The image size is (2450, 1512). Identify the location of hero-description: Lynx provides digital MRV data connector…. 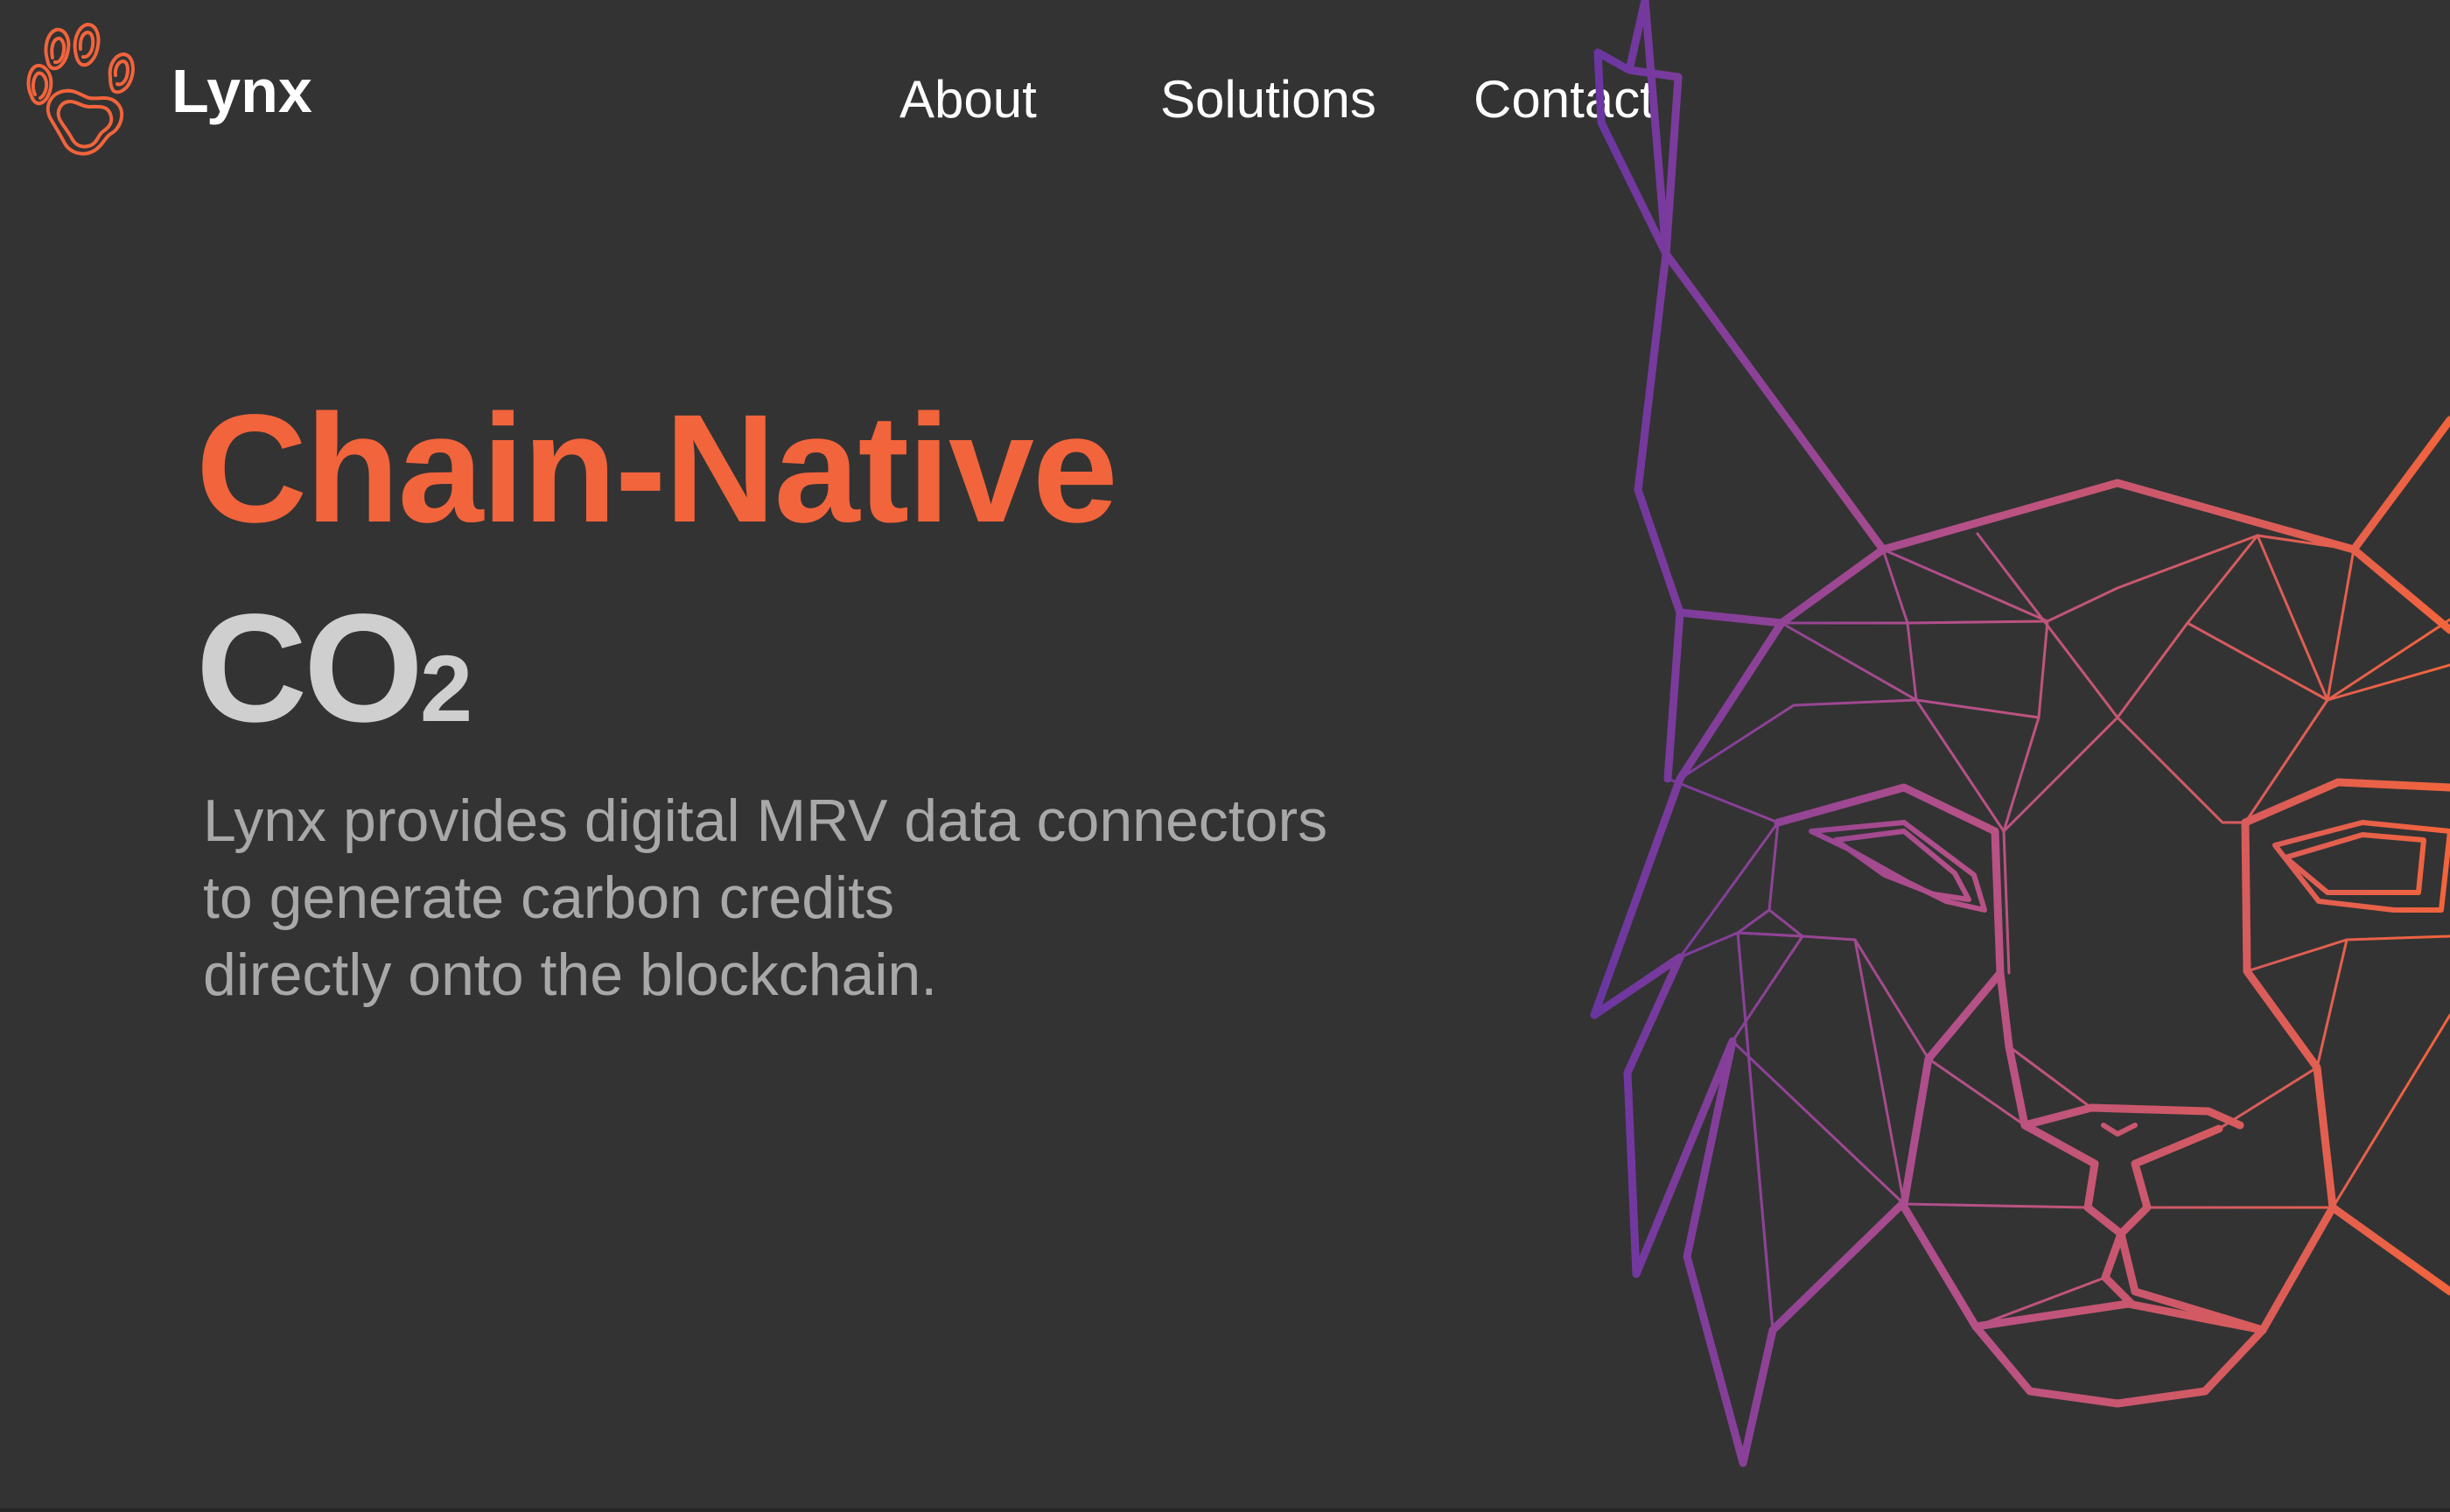
(859, 897).